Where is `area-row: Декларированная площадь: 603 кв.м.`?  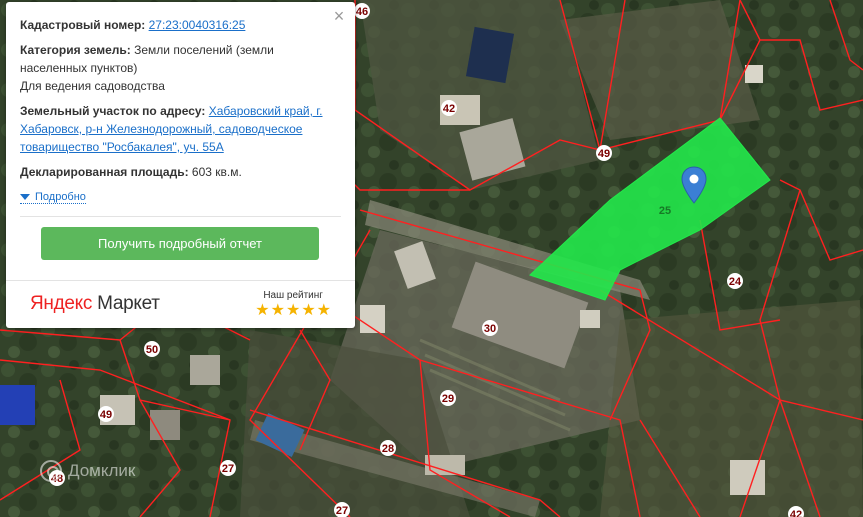
area-row: Декларированная площадь: 603 кв.м. is located at coordinates (180, 172).